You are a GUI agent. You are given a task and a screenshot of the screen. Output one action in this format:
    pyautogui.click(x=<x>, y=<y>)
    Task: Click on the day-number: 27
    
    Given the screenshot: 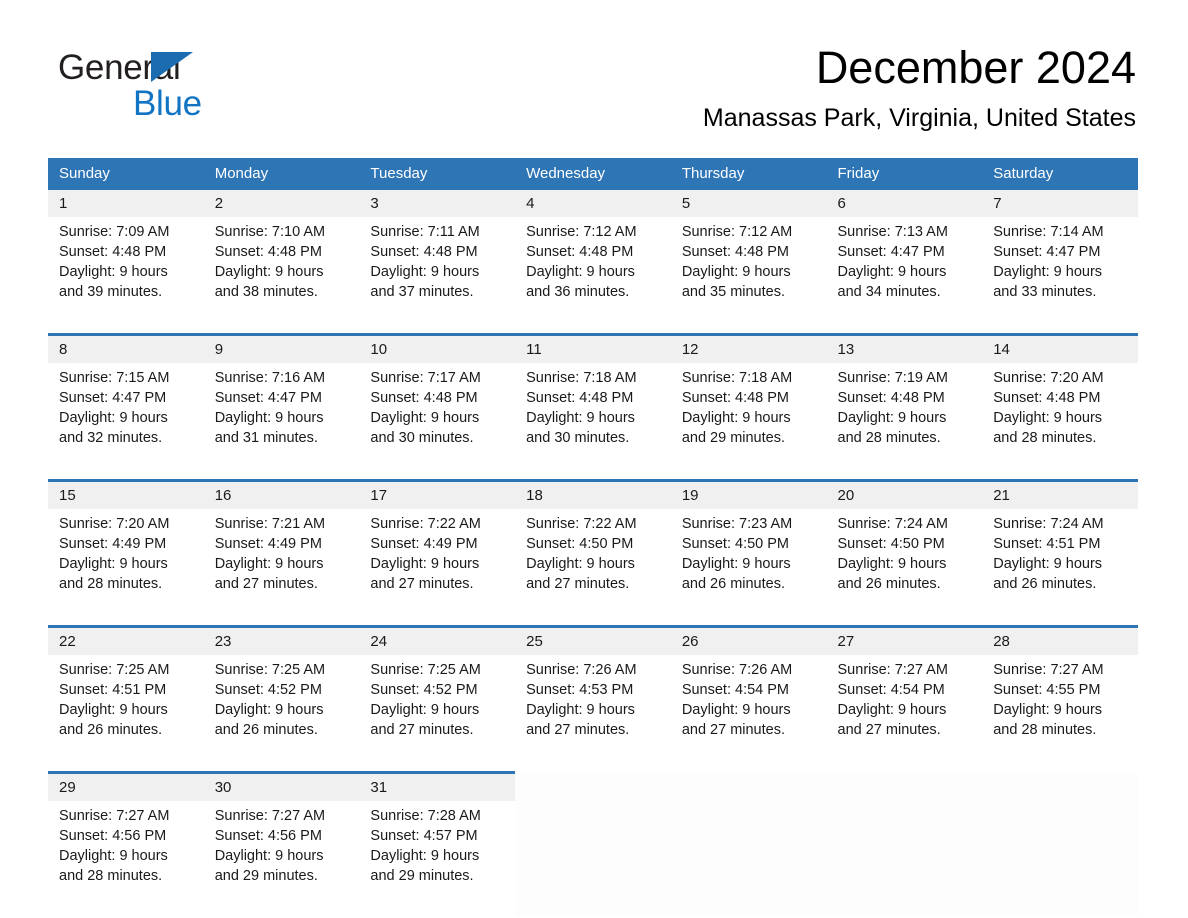 What is the action you would take?
    pyautogui.click(x=904, y=640)
    